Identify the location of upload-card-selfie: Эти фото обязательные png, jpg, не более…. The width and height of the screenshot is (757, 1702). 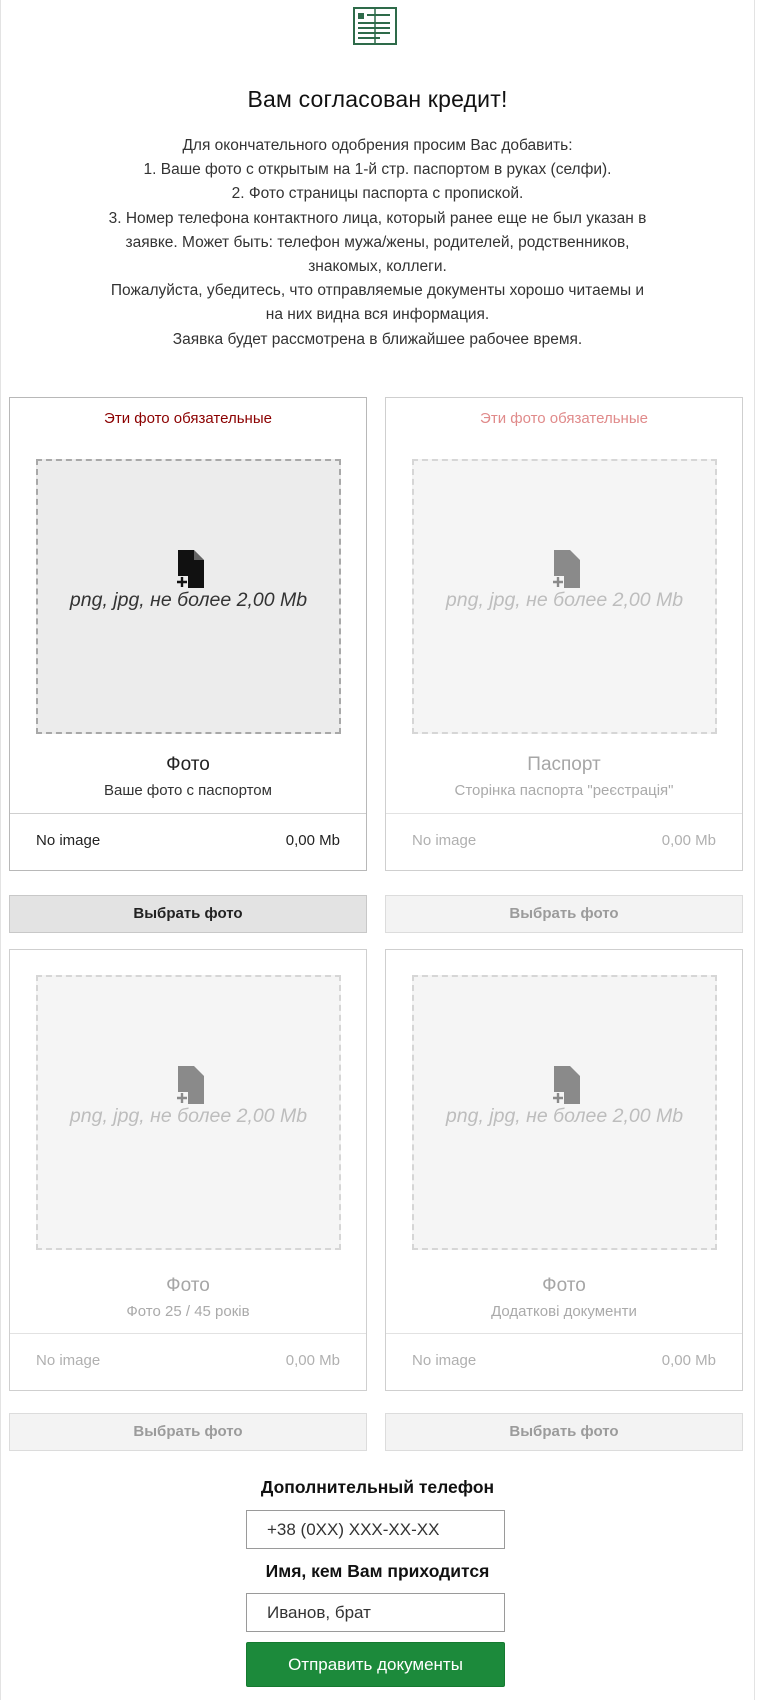
(188, 634).